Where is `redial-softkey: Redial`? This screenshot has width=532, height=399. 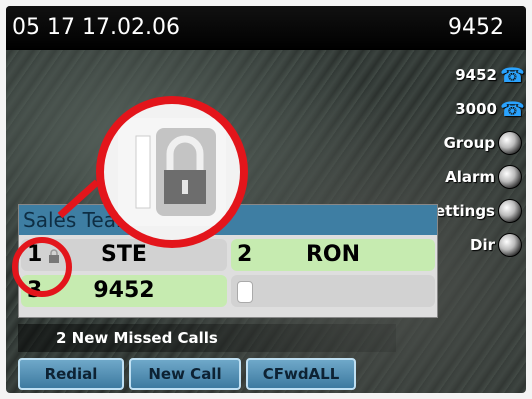
redial-softkey: Redial is located at coordinates (71, 374).